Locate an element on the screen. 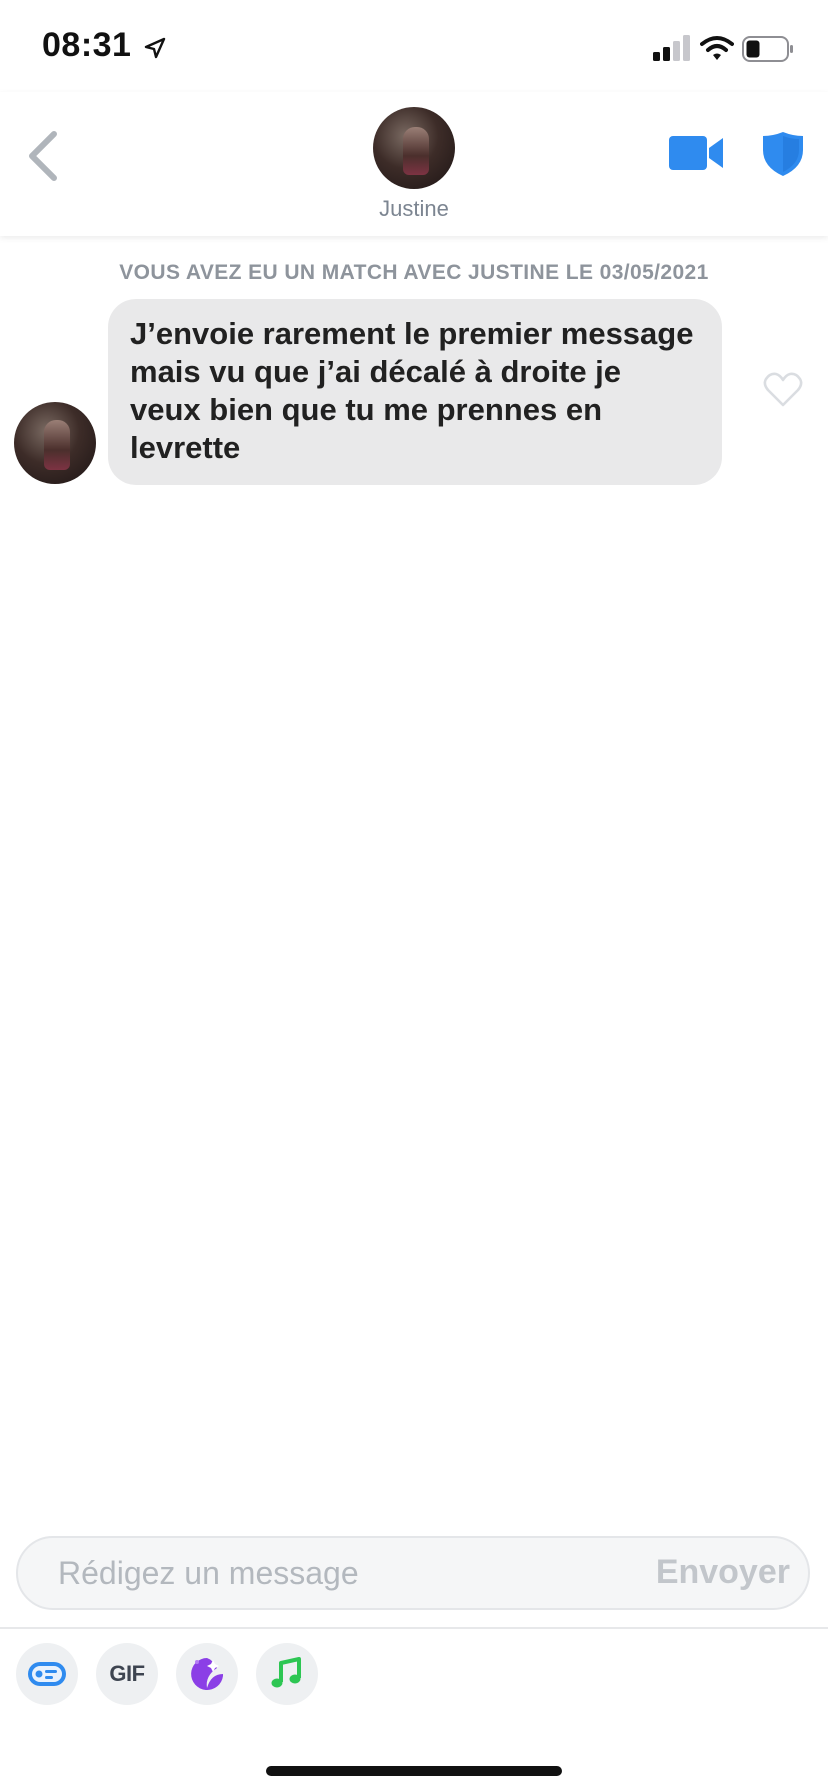  bitmoji-button is located at coordinates (47, 1674).